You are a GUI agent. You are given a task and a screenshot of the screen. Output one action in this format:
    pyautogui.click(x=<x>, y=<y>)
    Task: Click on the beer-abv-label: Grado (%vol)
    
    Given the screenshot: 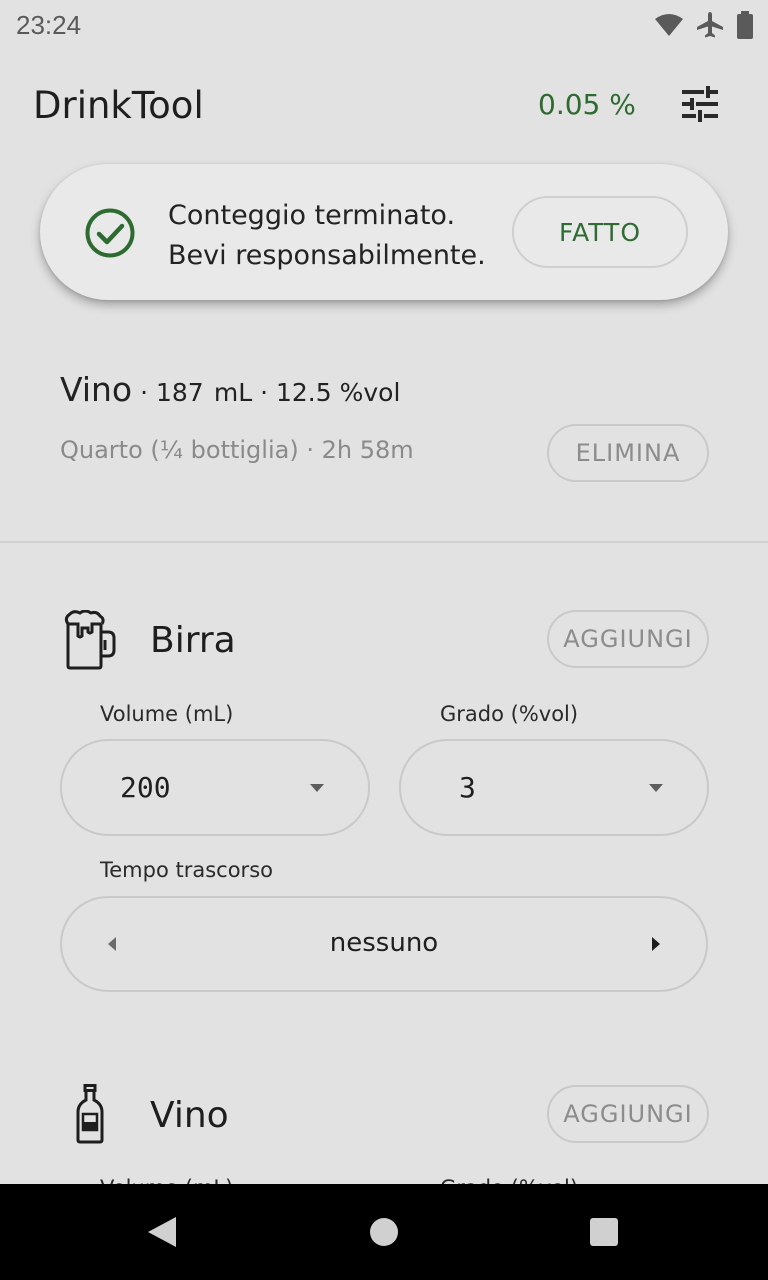 What is the action you would take?
    pyautogui.click(x=509, y=714)
    